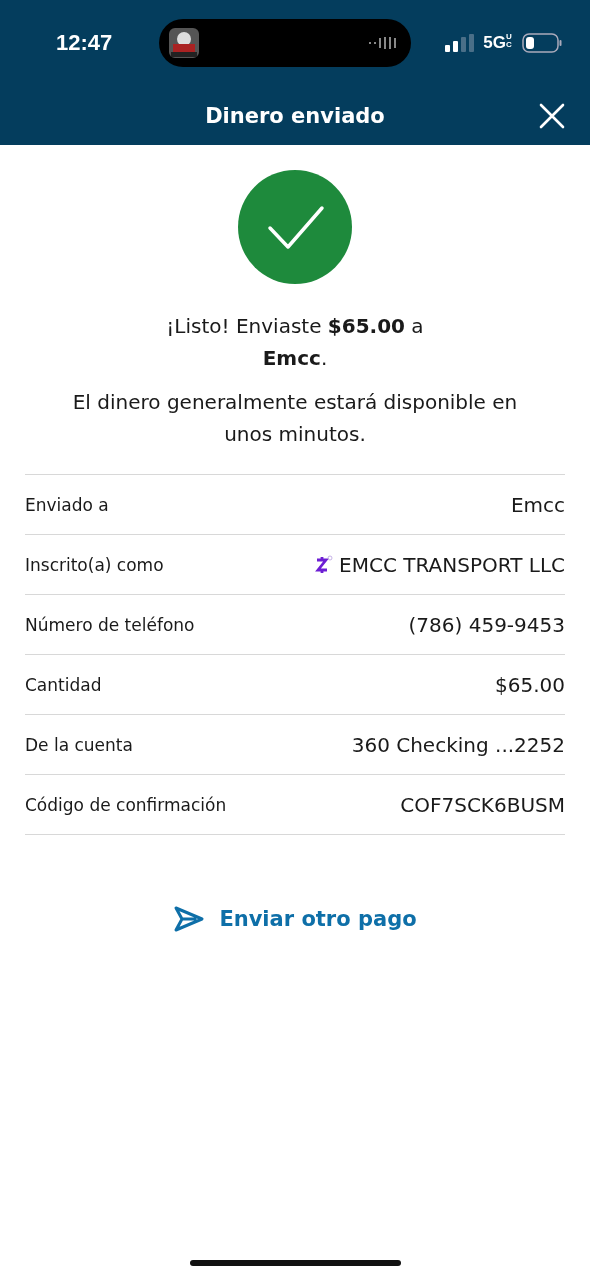 The width and height of the screenshot is (590, 1280). Describe the element at coordinates (323, 564) in the screenshot. I see `z-logo-icon` at that location.